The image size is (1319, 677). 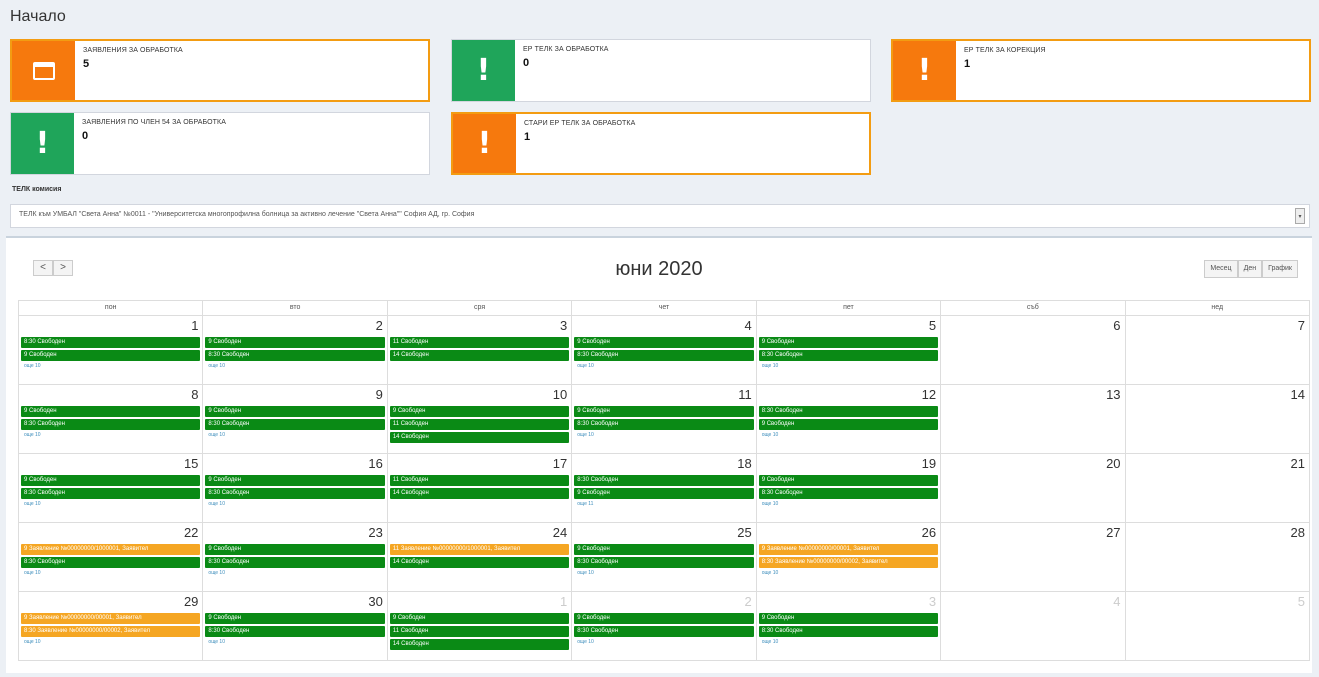 I want to click on calendar-day-cell: 6, so click(x=1033, y=350).